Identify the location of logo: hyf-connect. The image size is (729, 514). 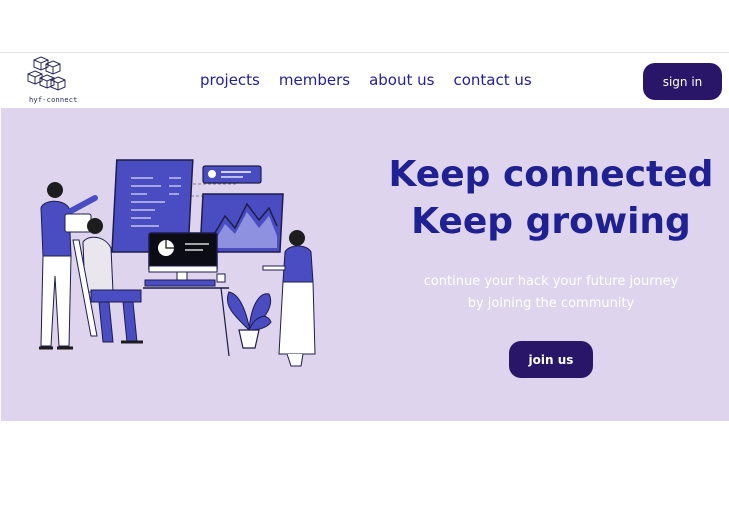
(52, 81).